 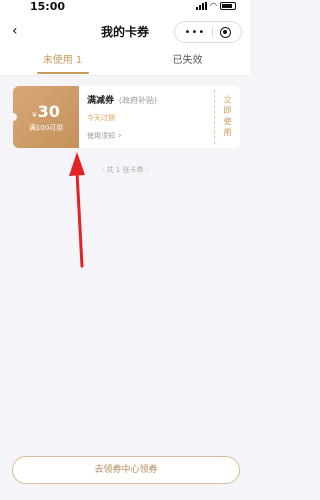 What do you see at coordinates (46, 127) in the screenshot?
I see `coupon-condition: 满100可用` at bounding box center [46, 127].